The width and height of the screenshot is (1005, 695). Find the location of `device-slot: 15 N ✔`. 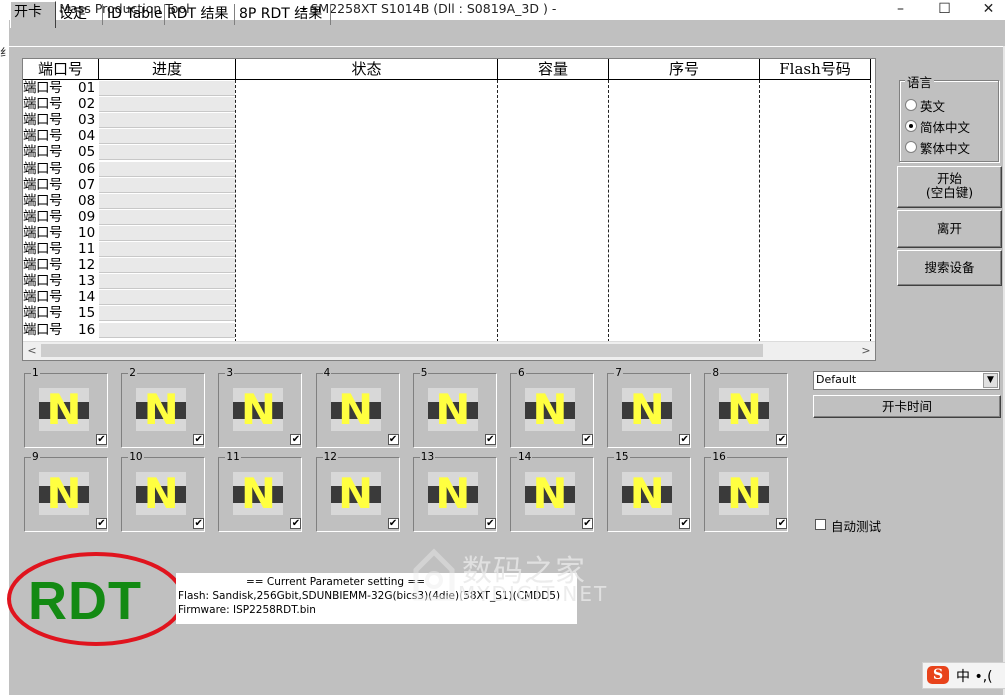

device-slot: 15 N ✔ is located at coordinates (649, 491).